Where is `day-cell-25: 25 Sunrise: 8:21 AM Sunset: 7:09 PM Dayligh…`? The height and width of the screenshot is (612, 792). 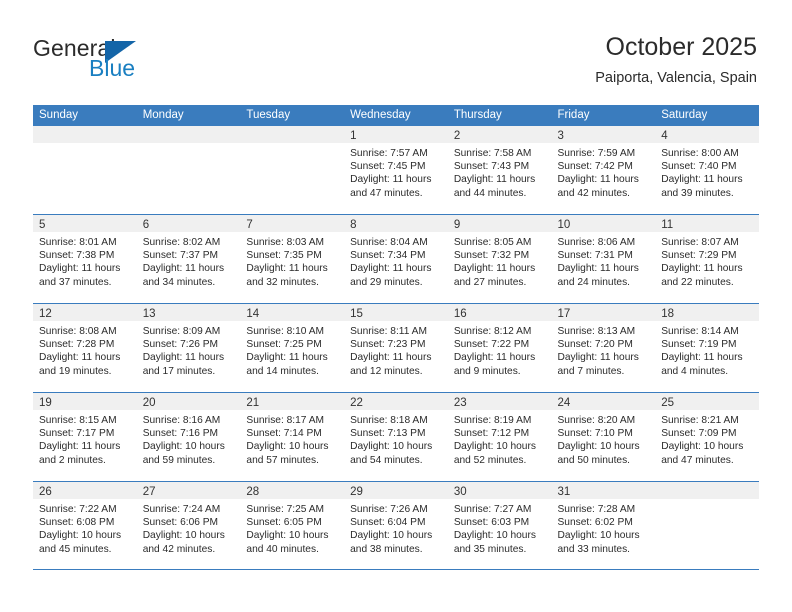 day-cell-25: 25 Sunrise: 8:21 AM Sunset: 7:09 PM Dayligh… is located at coordinates (707, 437).